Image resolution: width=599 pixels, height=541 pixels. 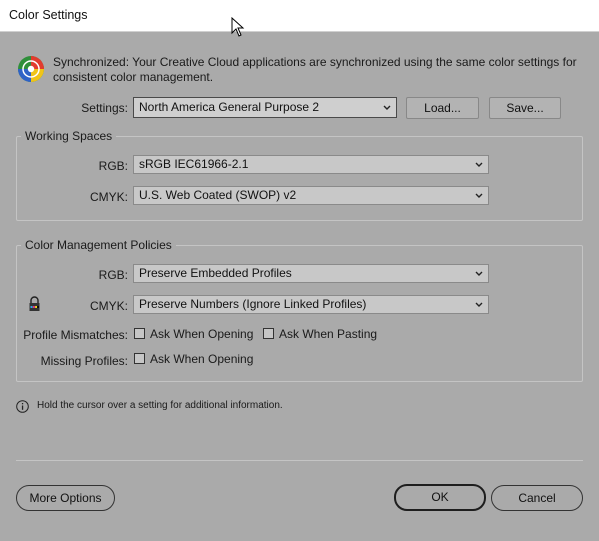 I want to click on color-wheel-icon, so click(x=31, y=69).